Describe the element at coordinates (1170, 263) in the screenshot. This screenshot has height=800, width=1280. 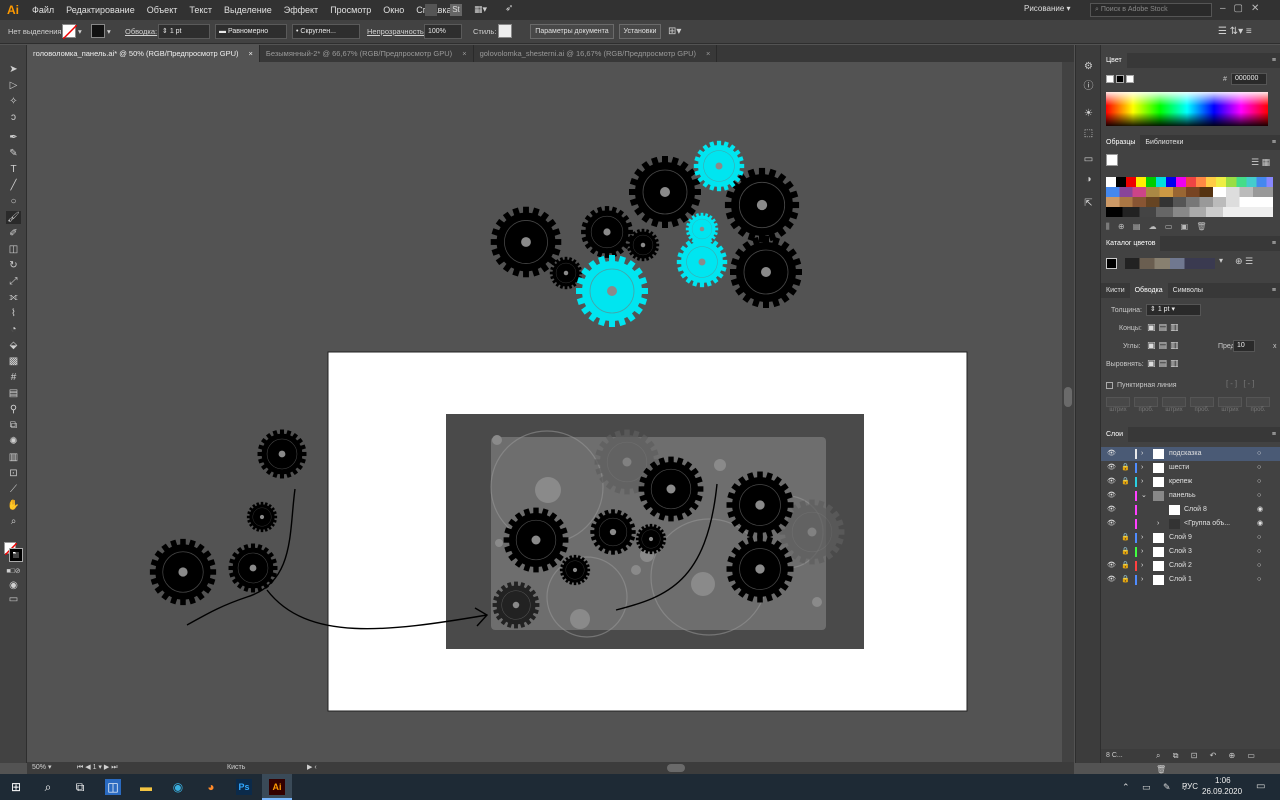
I see `guide-harmony-strip` at that location.